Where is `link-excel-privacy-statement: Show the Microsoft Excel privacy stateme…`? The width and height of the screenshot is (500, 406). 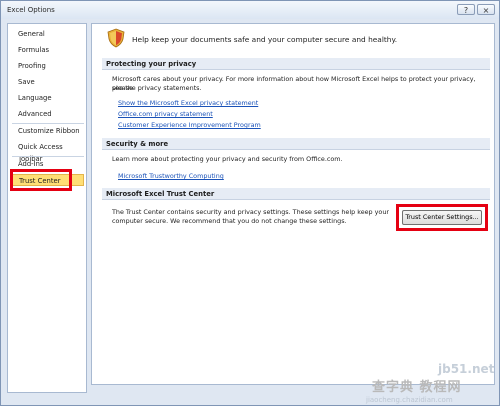
link-excel-privacy-statement: Show the Microsoft Excel privacy stateme… is located at coordinates (188, 103).